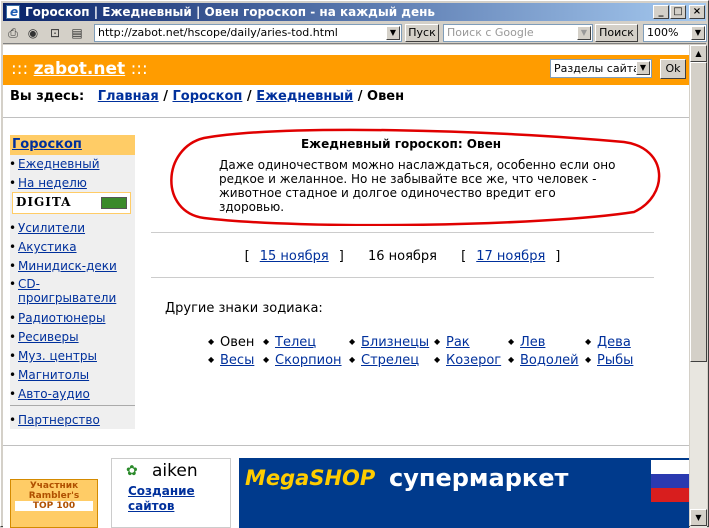 This screenshot has width=709, height=528. Describe the element at coordinates (698, 53) in the screenshot. I see `scroll-up-icon: ▲` at that location.